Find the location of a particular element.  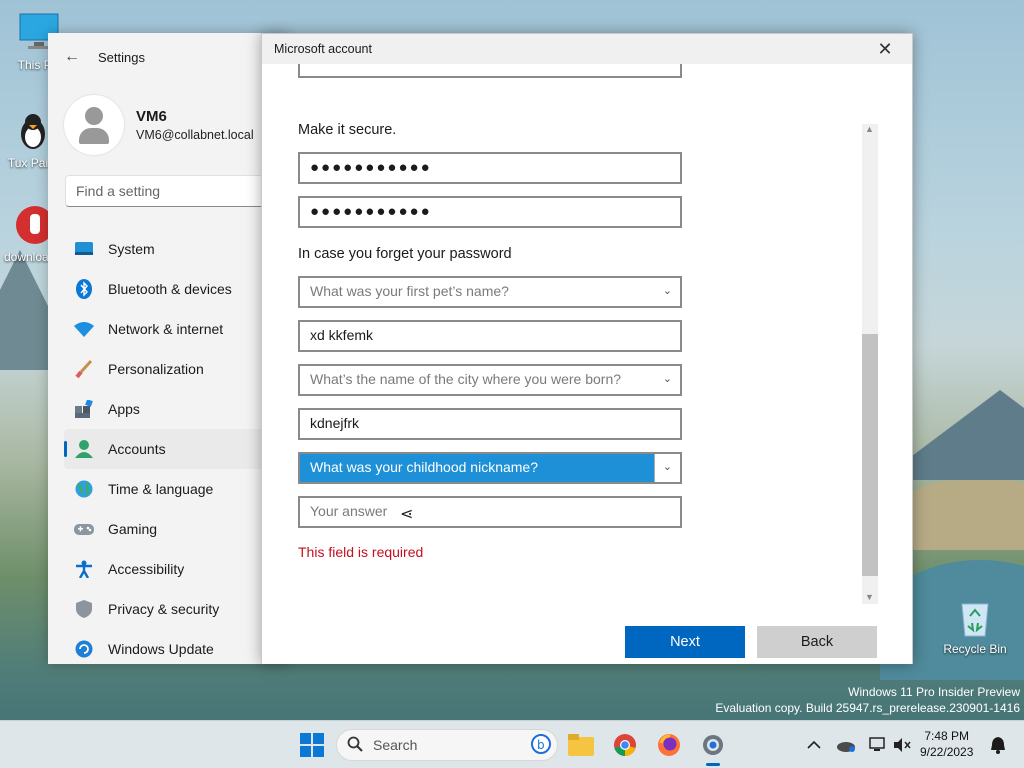

bluetooth-icon is located at coordinates (84, 289).